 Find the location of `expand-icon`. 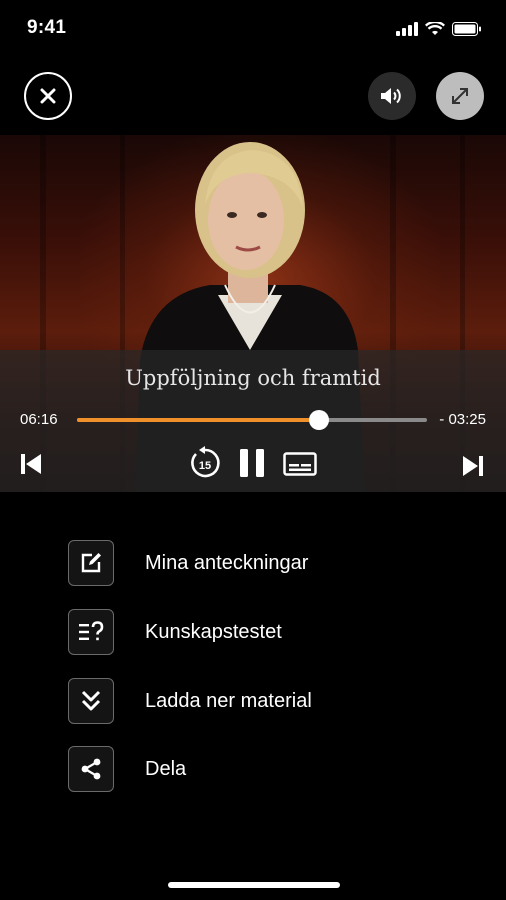

expand-icon is located at coordinates (460, 96).